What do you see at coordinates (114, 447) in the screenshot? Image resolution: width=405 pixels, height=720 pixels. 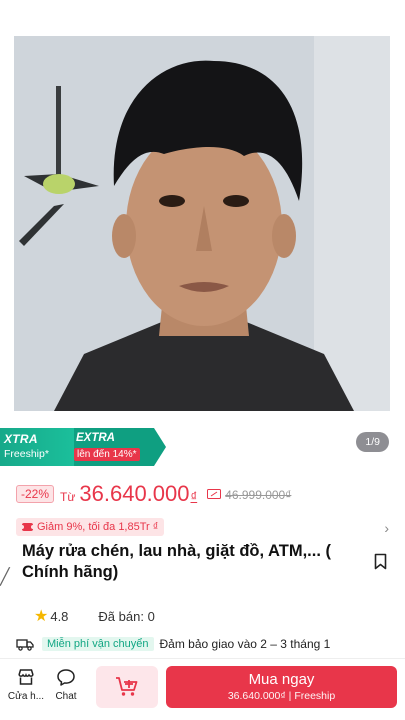 I see `extra-discount-tag: EXTRA lên đến 14%*` at bounding box center [114, 447].